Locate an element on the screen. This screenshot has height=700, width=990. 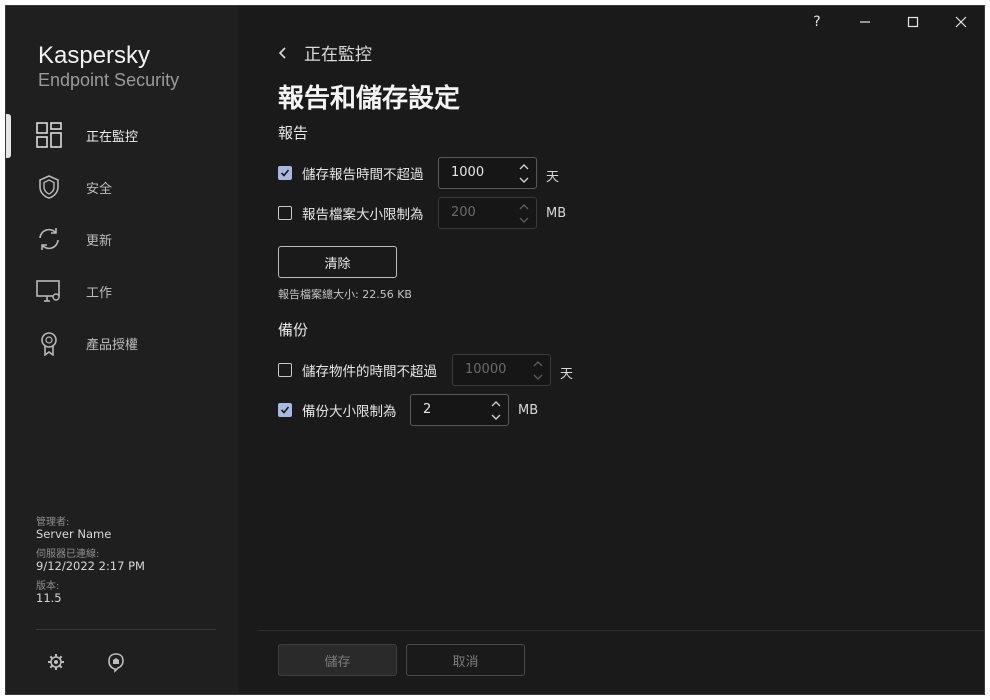
version-value: 11.5 is located at coordinates (49, 598).